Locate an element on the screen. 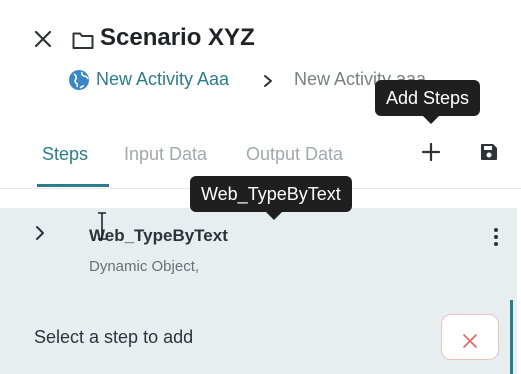 The image size is (521, 374). expand-chevron-icon is located at coordinates (40, 233).